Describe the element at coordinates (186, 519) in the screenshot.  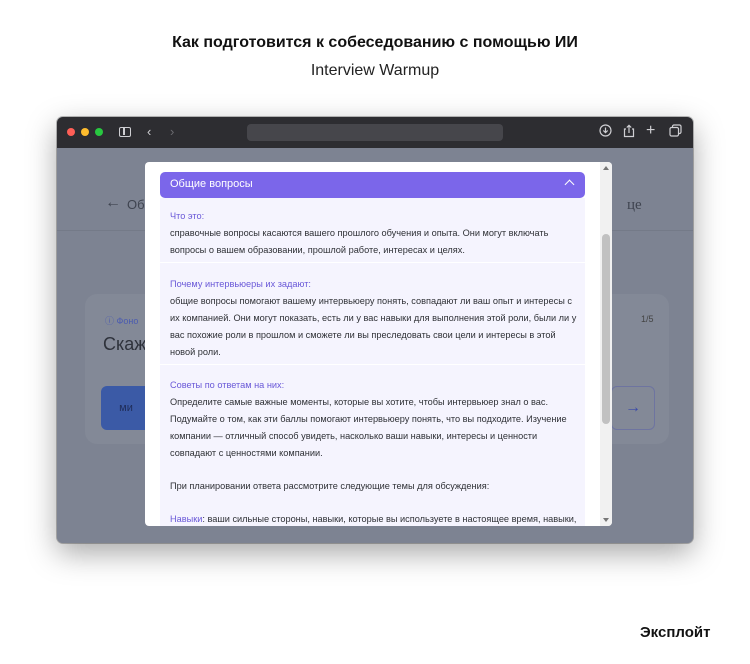
I see `section-label: Навыки` at that location.